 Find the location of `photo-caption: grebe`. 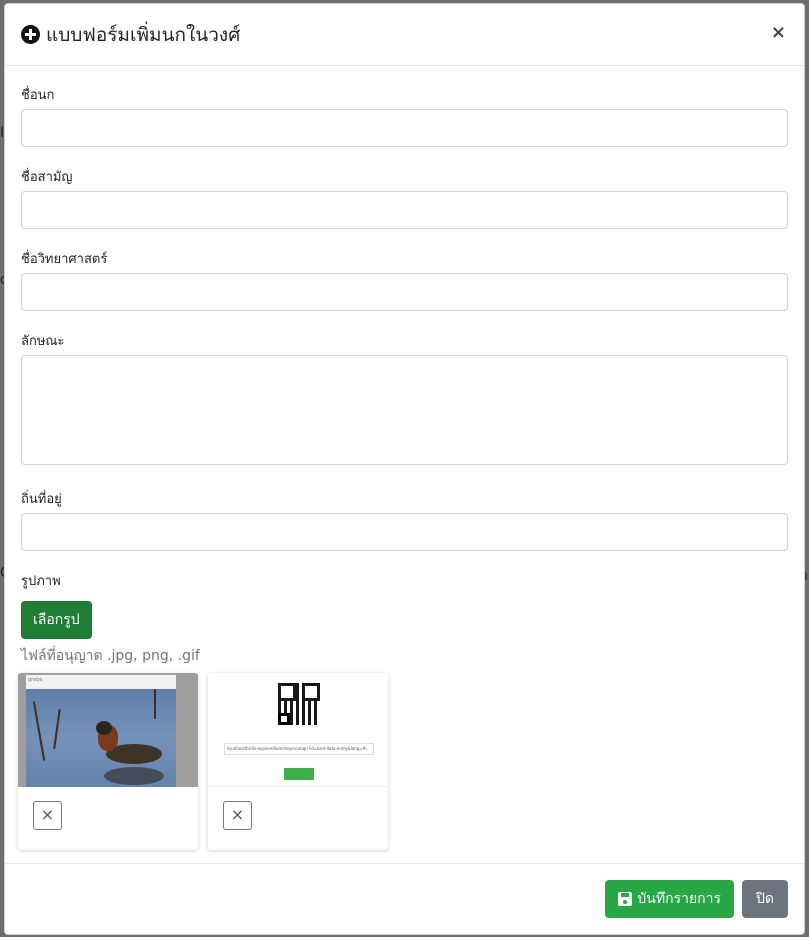

photo-caption: grebe is located at coordinates (101, 682).